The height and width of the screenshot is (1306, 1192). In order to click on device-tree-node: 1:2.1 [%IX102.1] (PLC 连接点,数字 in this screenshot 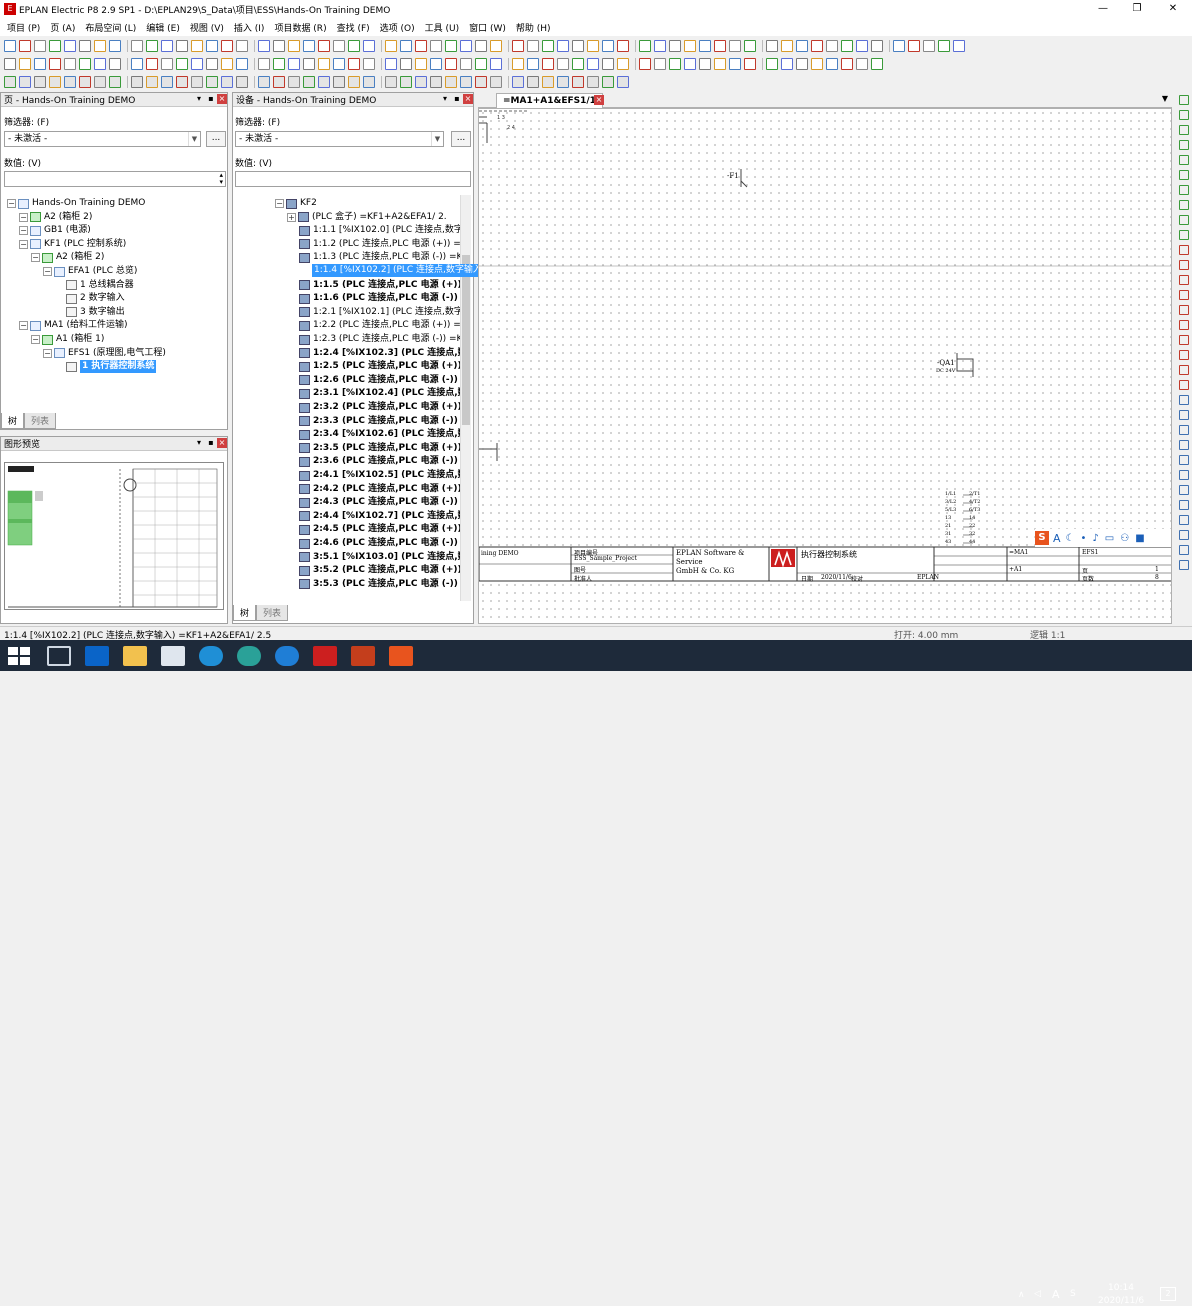, I will do `click(380, 312)`.